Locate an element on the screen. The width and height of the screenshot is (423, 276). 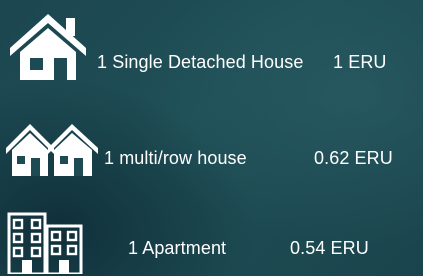
row-label: 1 multi/row house is located at coordinates (175, 158).